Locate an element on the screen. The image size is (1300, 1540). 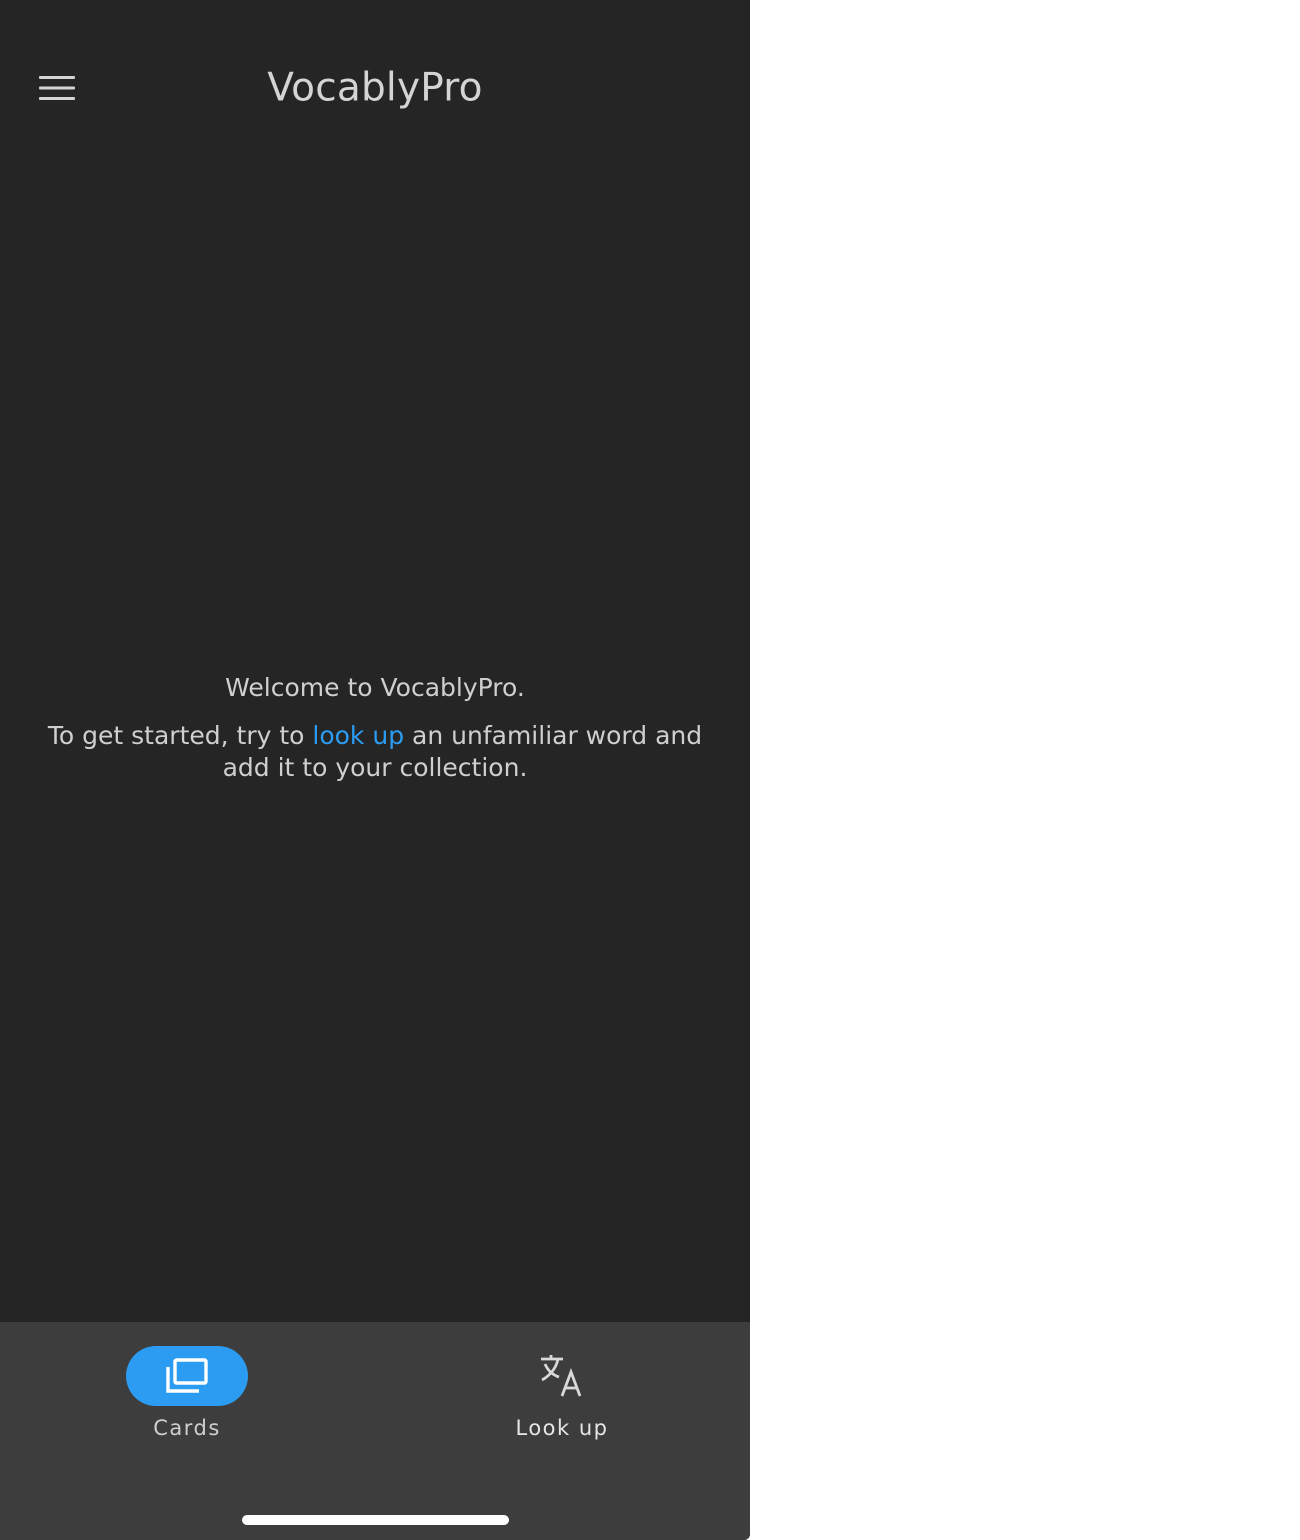
cards-icon is located at coordinates (187, 1375).